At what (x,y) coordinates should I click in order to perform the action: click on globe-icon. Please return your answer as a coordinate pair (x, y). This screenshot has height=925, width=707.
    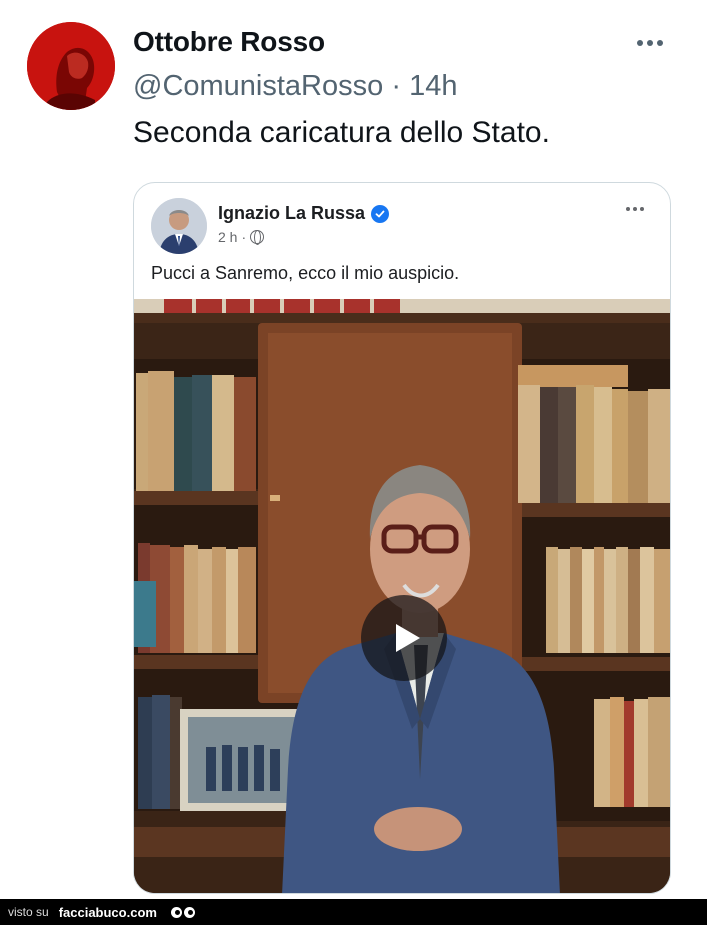
    Looking at the image, I should click on (257, 237).